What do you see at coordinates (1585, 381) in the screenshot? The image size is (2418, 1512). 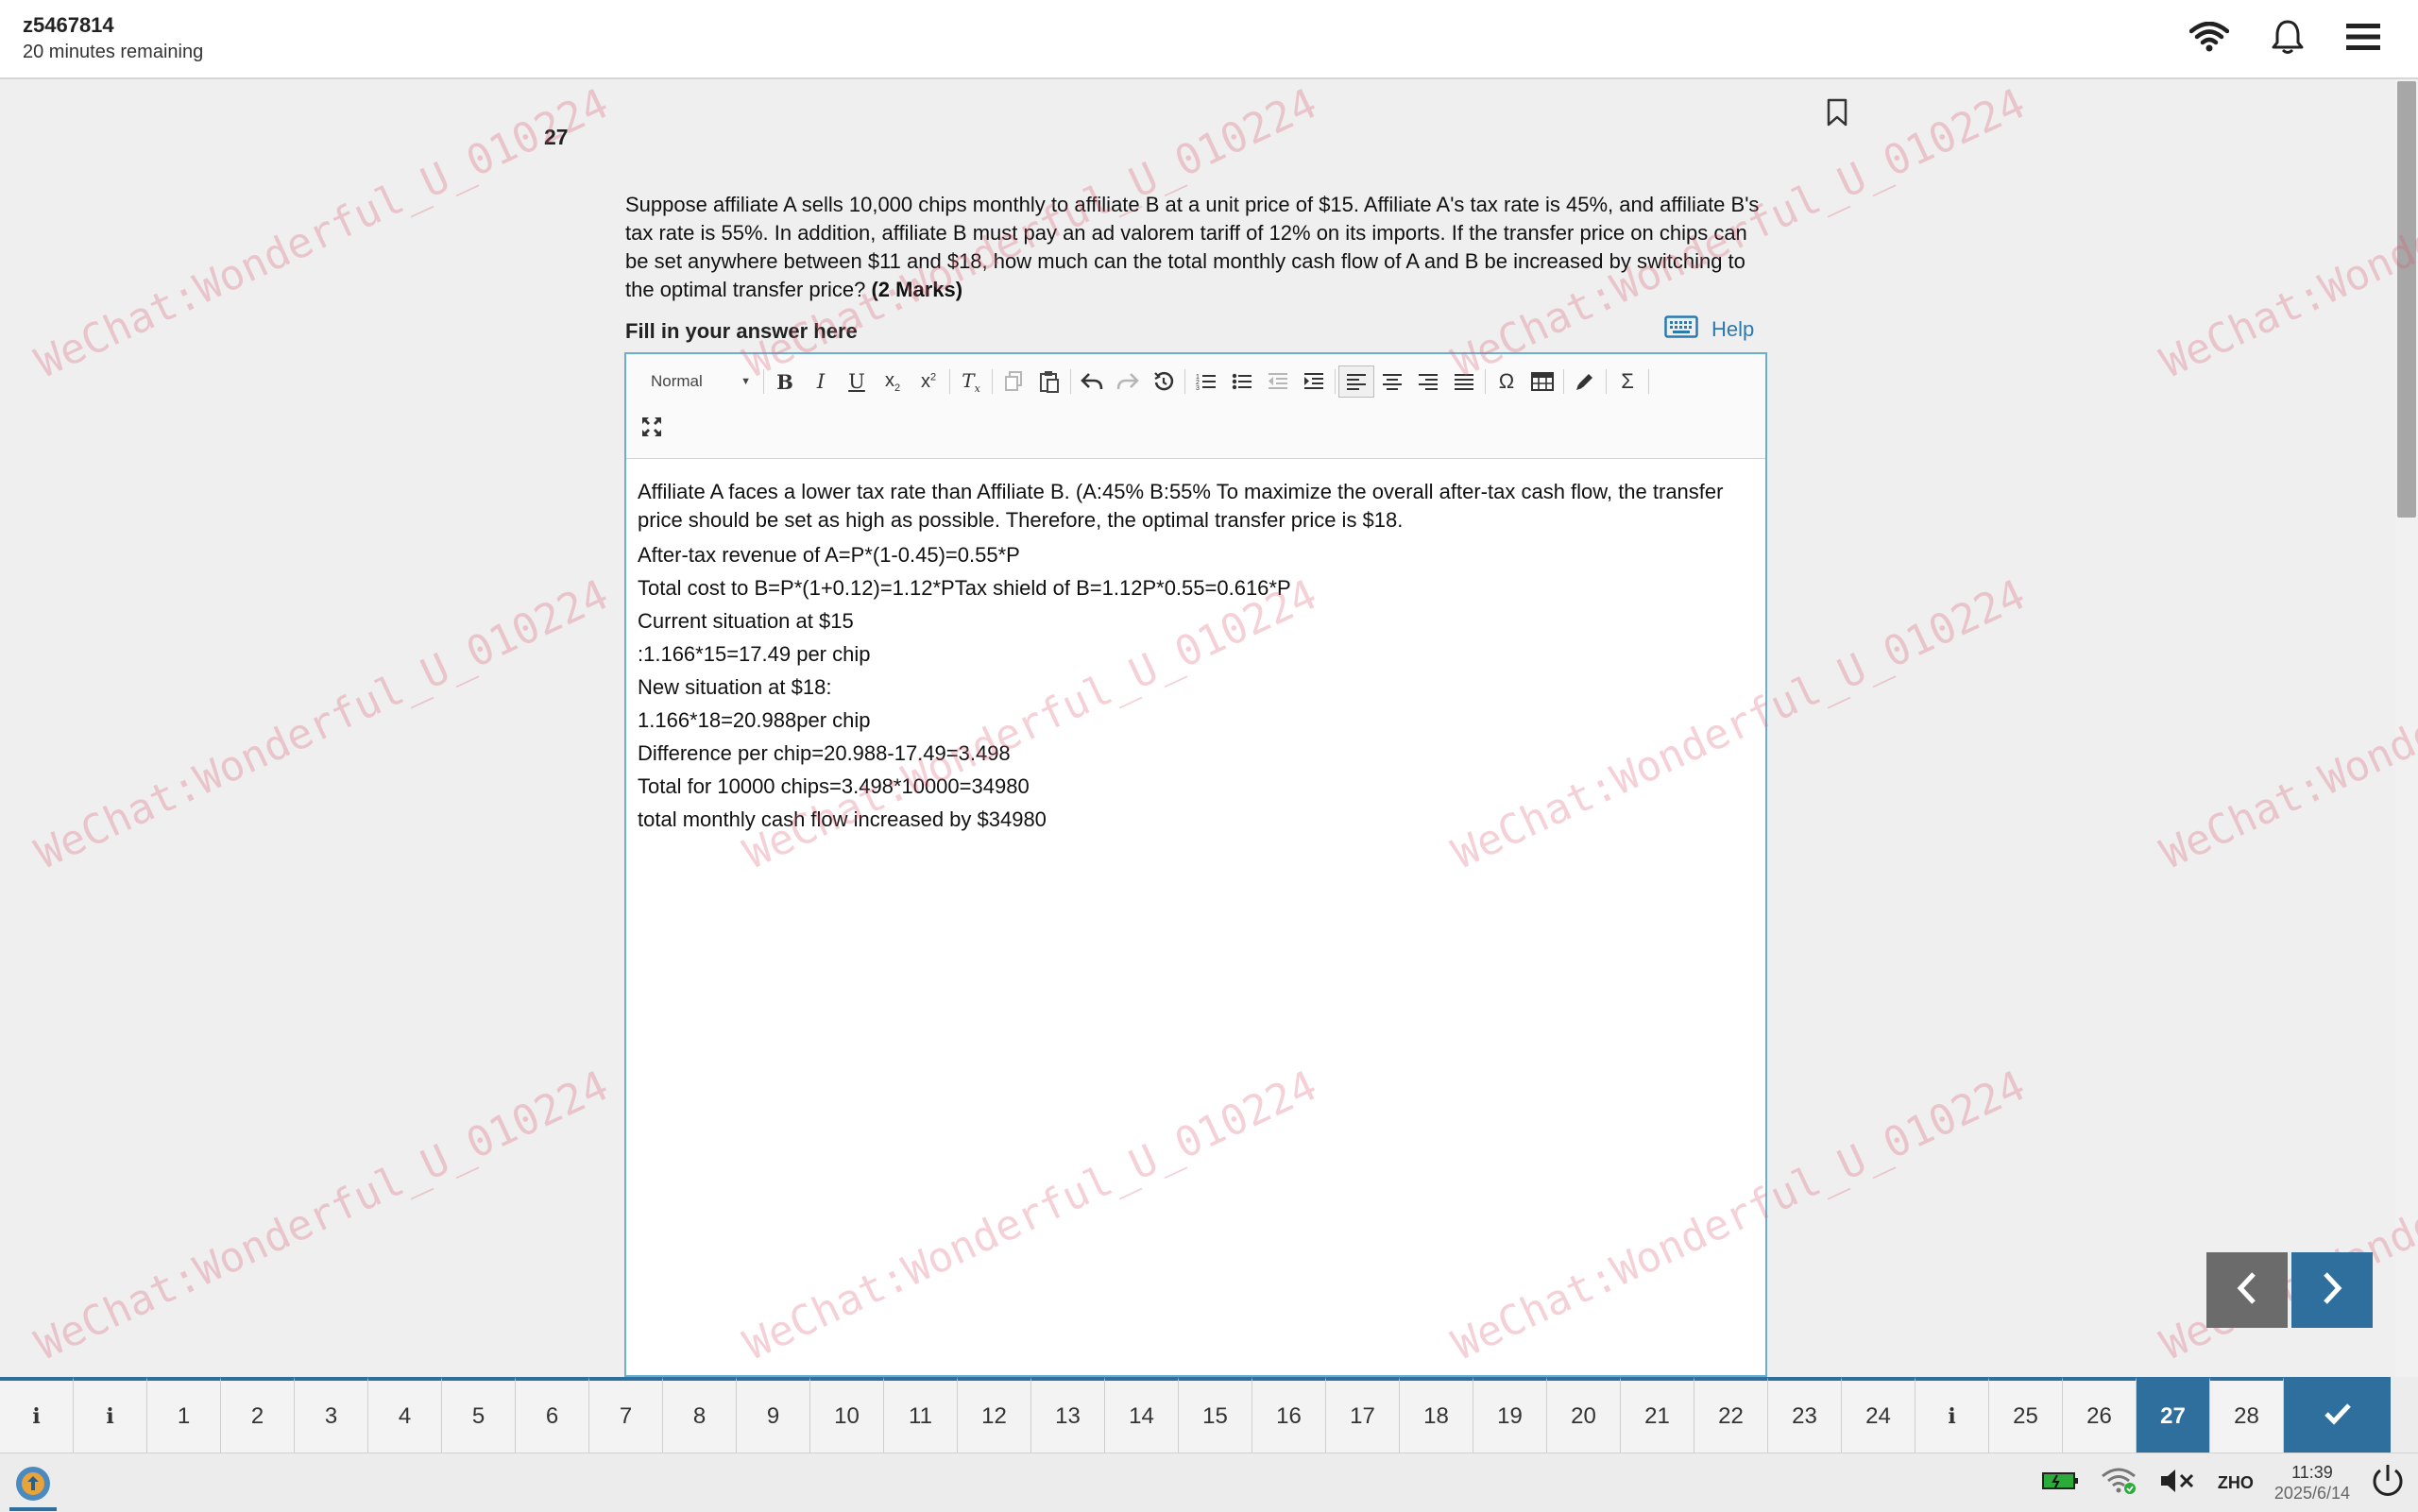 I see `pencil-icon` at bounding box center [1585, 381].